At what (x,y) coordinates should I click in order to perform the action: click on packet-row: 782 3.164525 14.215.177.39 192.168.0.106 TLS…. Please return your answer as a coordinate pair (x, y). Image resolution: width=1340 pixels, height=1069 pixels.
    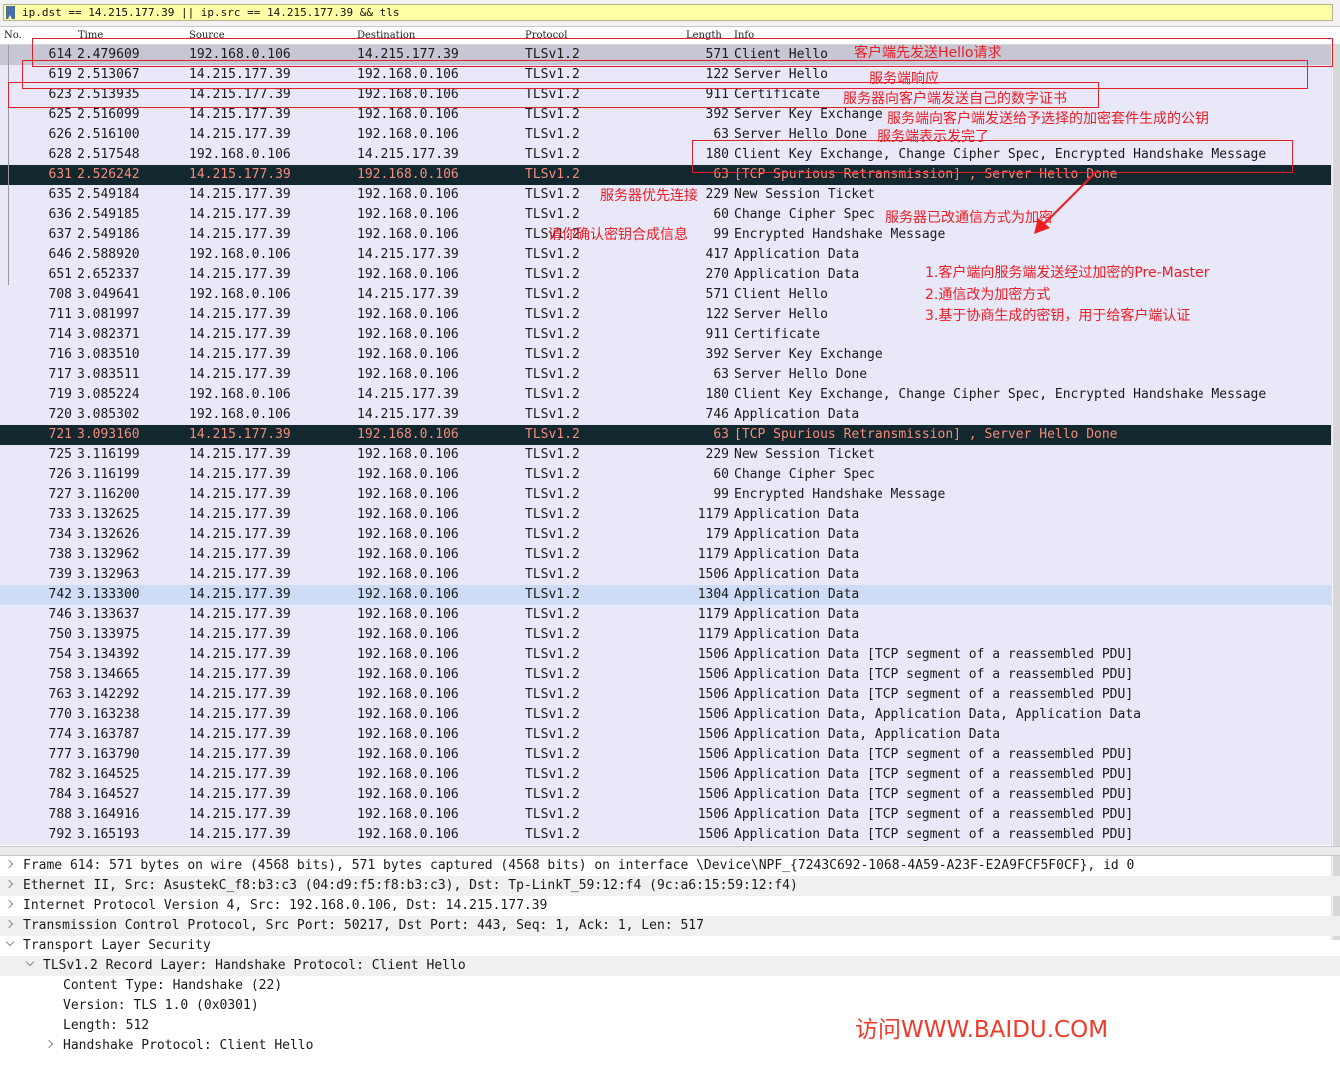
    Looking at the image, I should click on (670, 775).